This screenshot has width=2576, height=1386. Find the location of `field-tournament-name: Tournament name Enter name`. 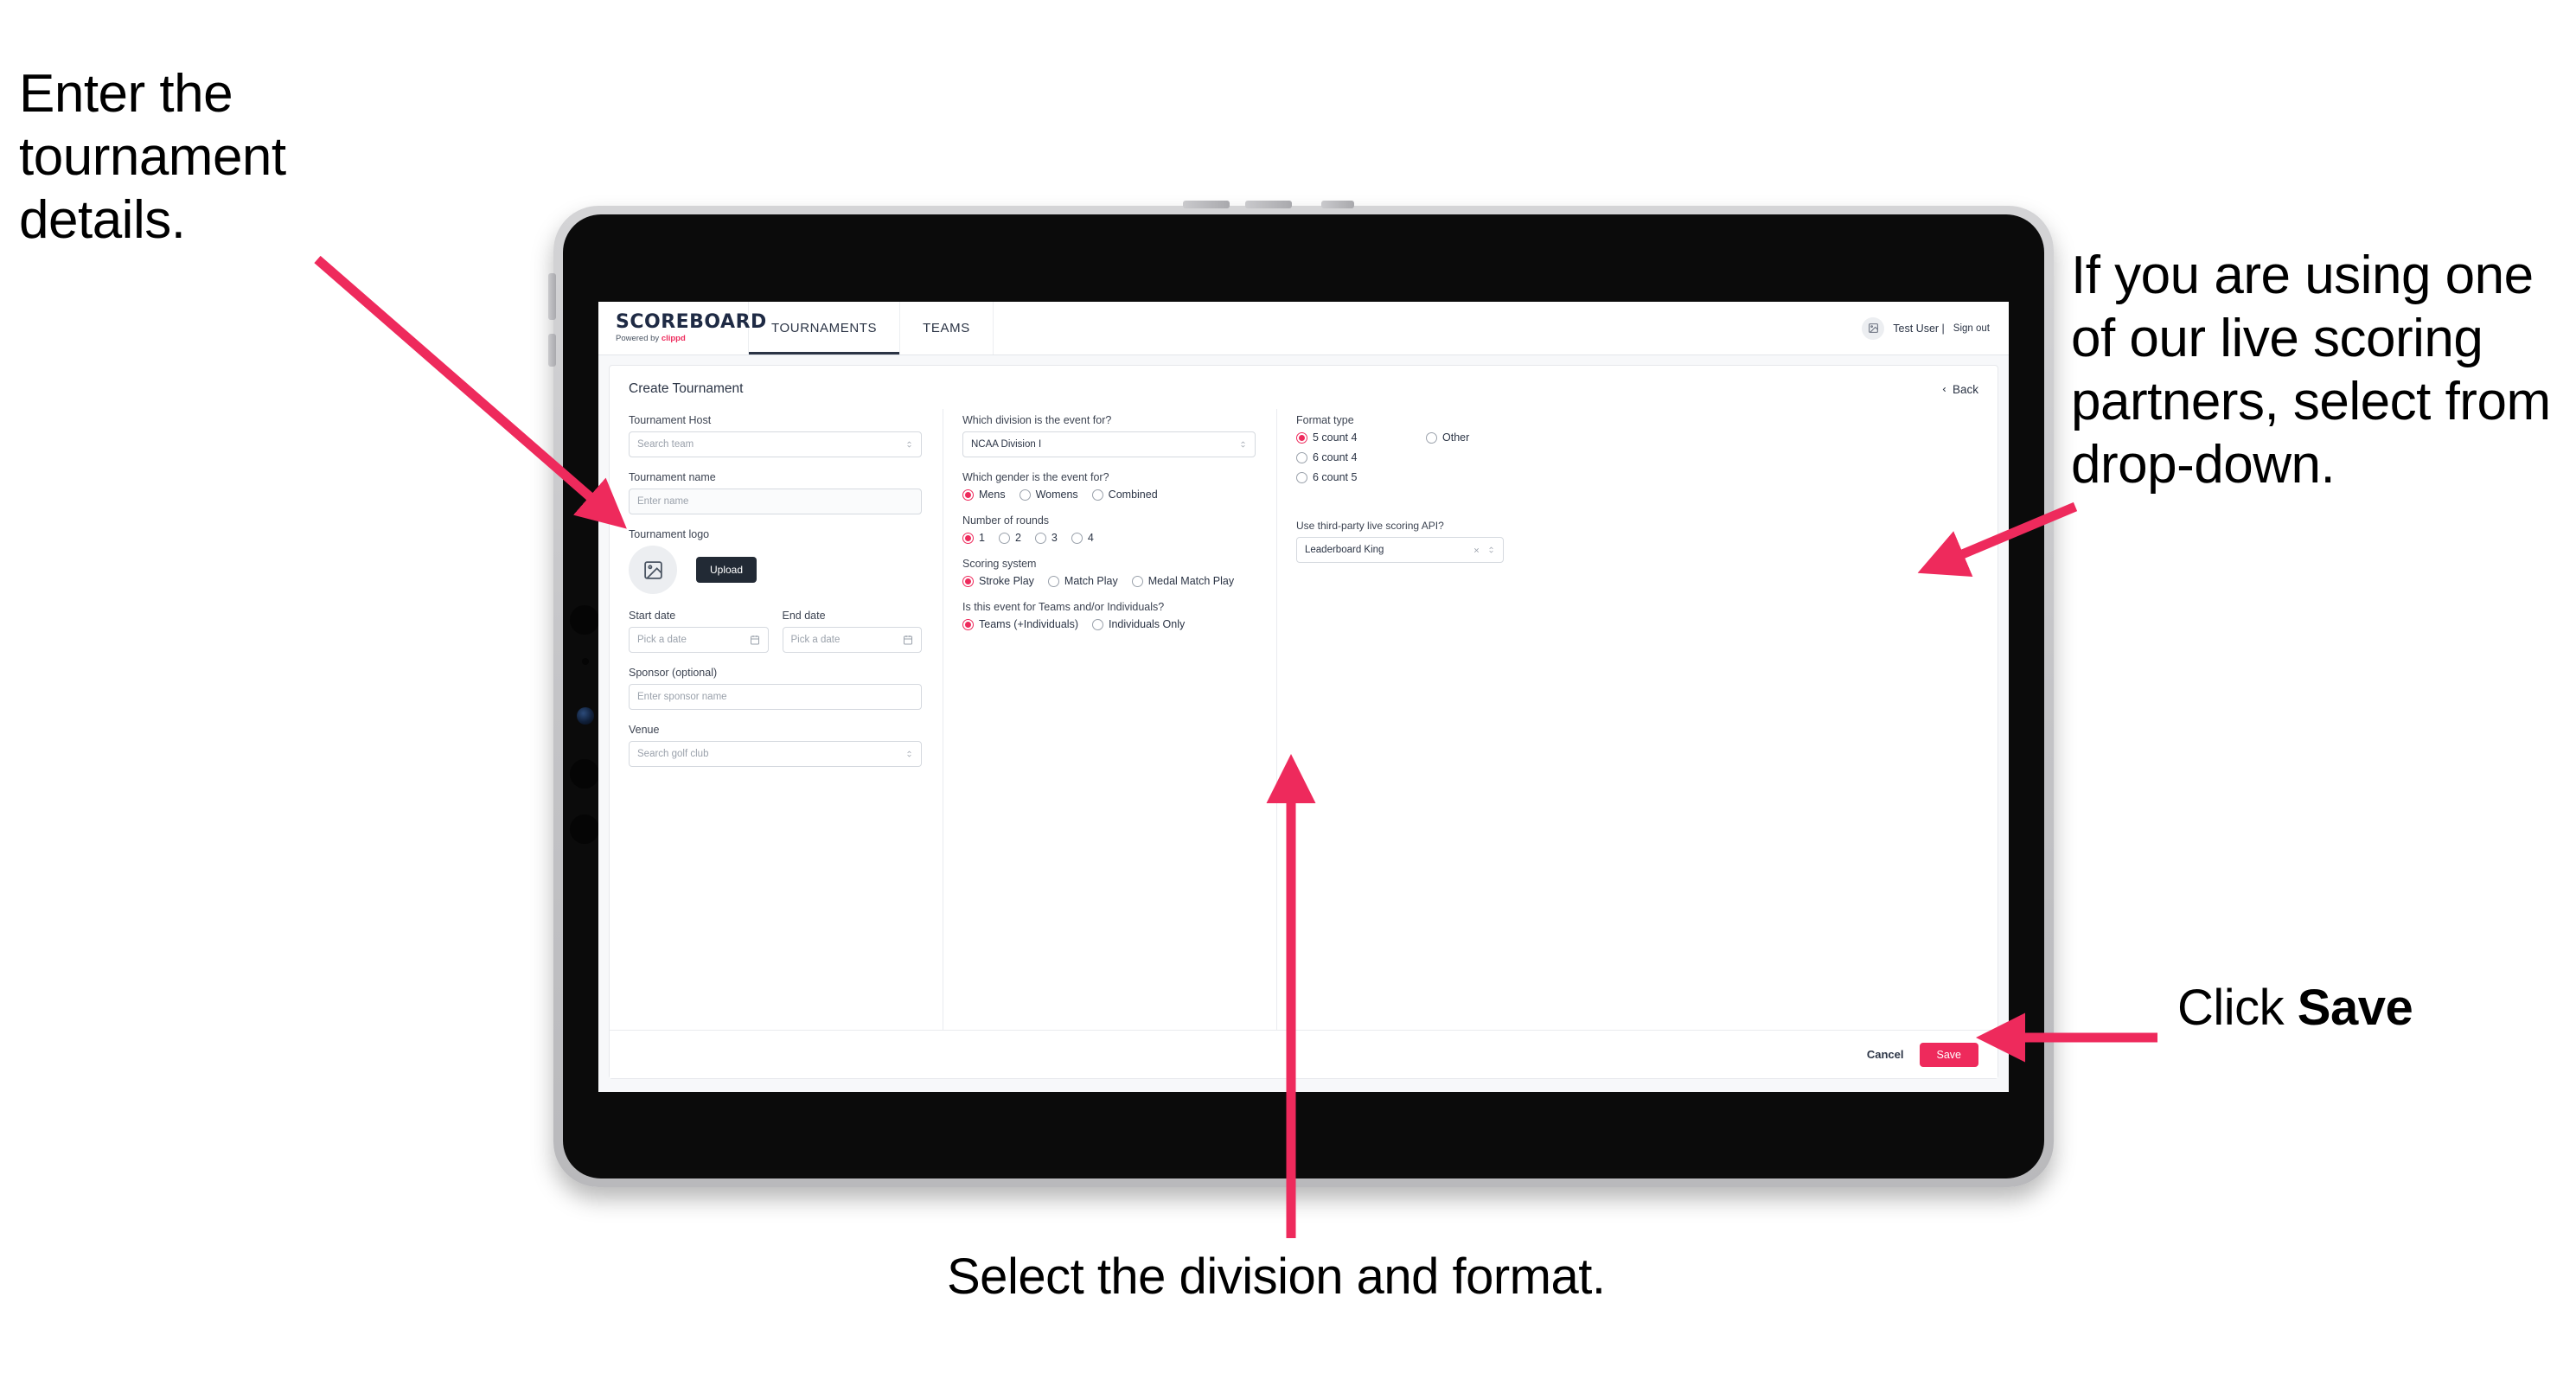

field-tournament-name: Tournament name Enter name is located at coordinates (775, 493).